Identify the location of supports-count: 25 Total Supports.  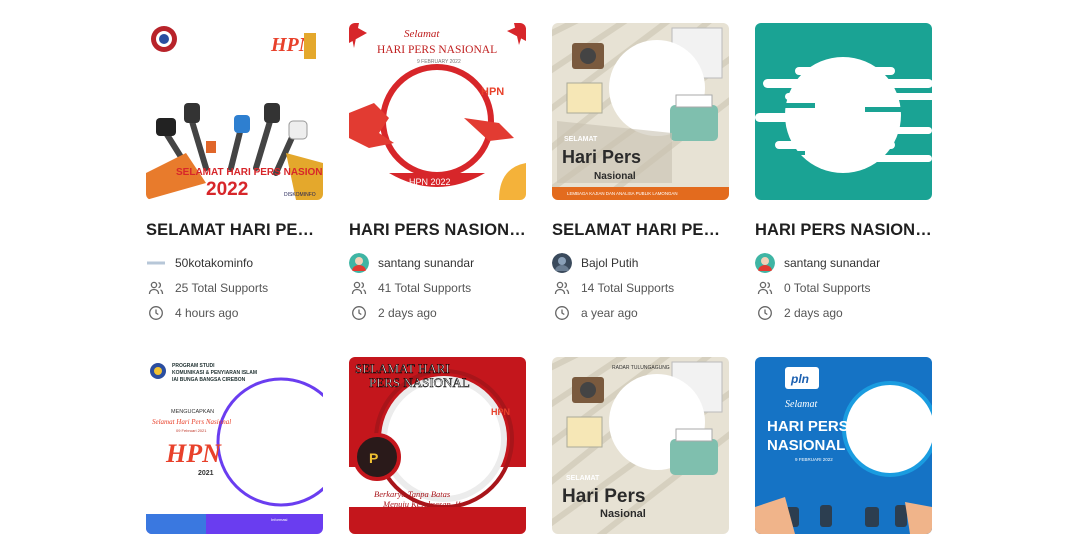
(222, 287).